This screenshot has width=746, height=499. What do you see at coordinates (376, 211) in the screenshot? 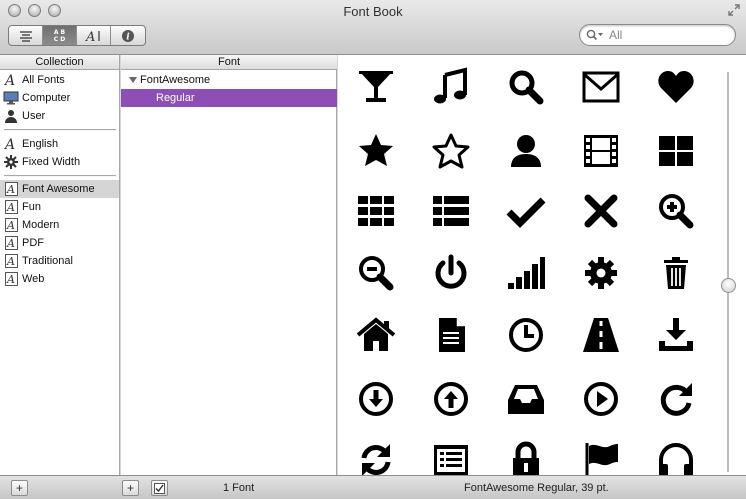
I see `th-icon` at bounding box center [376, 211].